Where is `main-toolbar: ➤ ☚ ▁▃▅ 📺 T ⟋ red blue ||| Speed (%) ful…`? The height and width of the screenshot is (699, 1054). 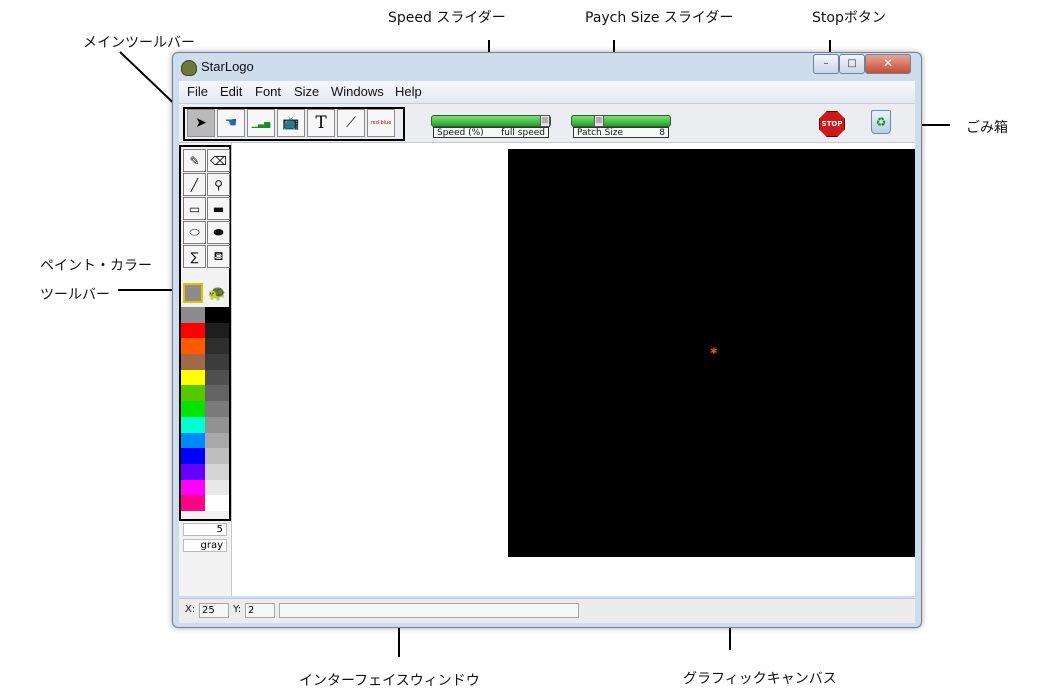
main-toolbar: ➤ ☚ ▁▃▅ 📺 T ⟋ red blue ||| Speed (%) ful… is located at coordinates (547, 123).